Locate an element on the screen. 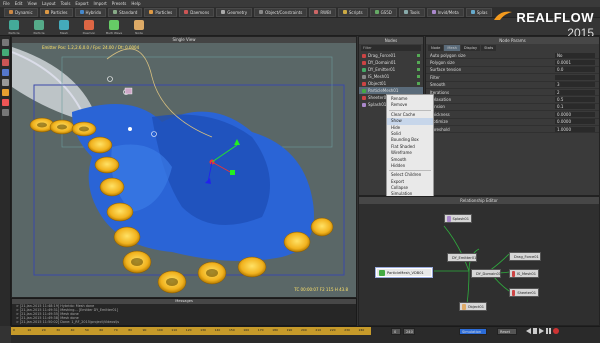 This screenshot has height=343, width=600. toolbar-button: Node is located at coordinates (139, 27).